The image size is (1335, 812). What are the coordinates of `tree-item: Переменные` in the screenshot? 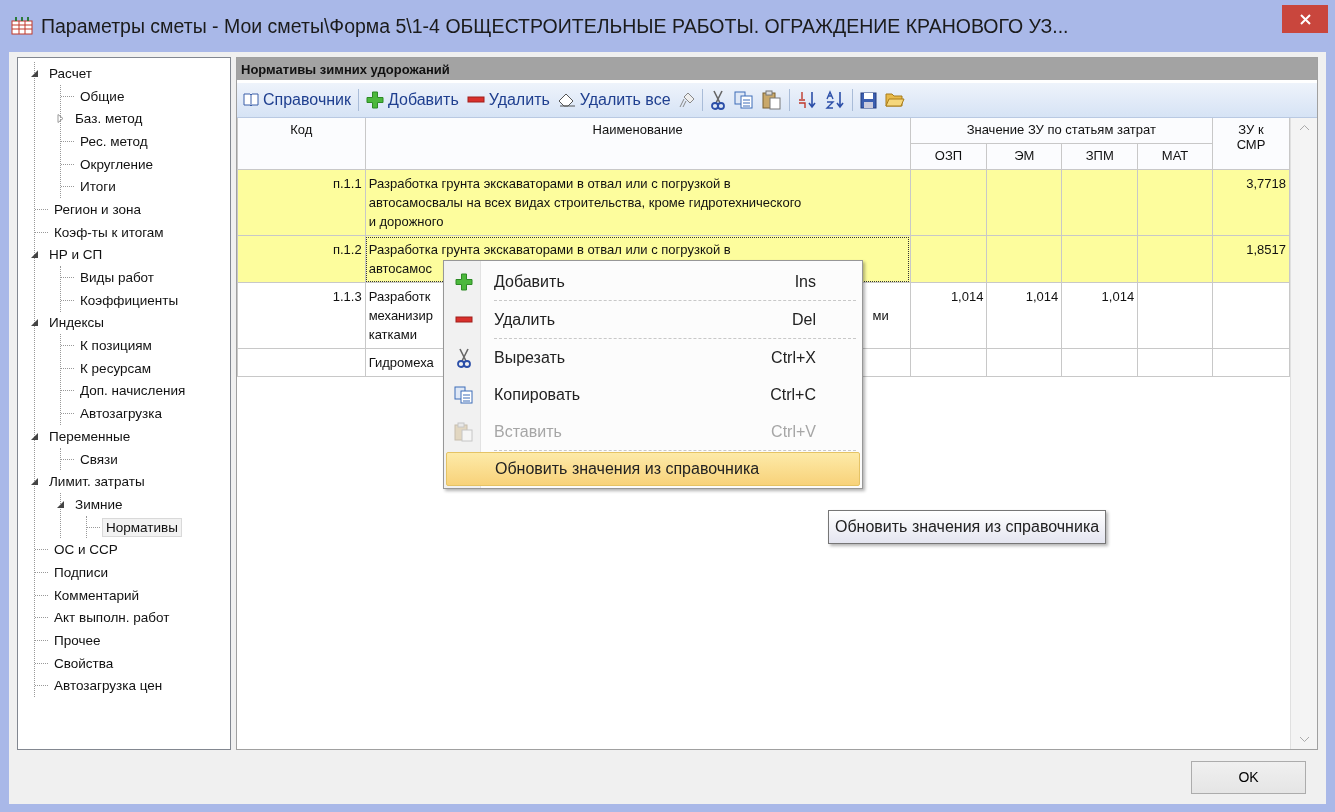 It's located at (90, 436).